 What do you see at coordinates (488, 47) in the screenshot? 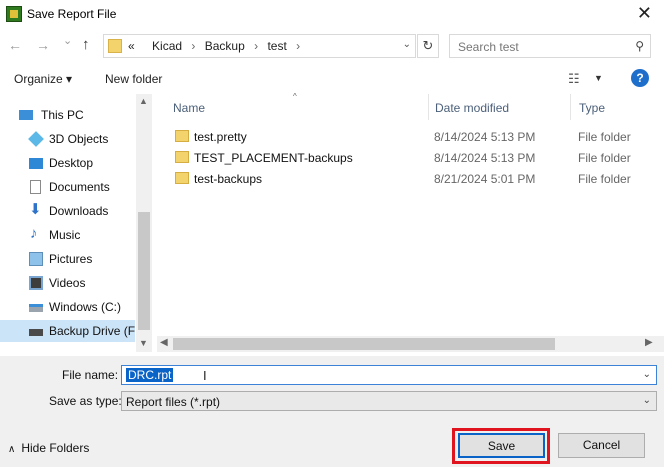
I see `search-input: Search test` at bounding box center [488, 47].